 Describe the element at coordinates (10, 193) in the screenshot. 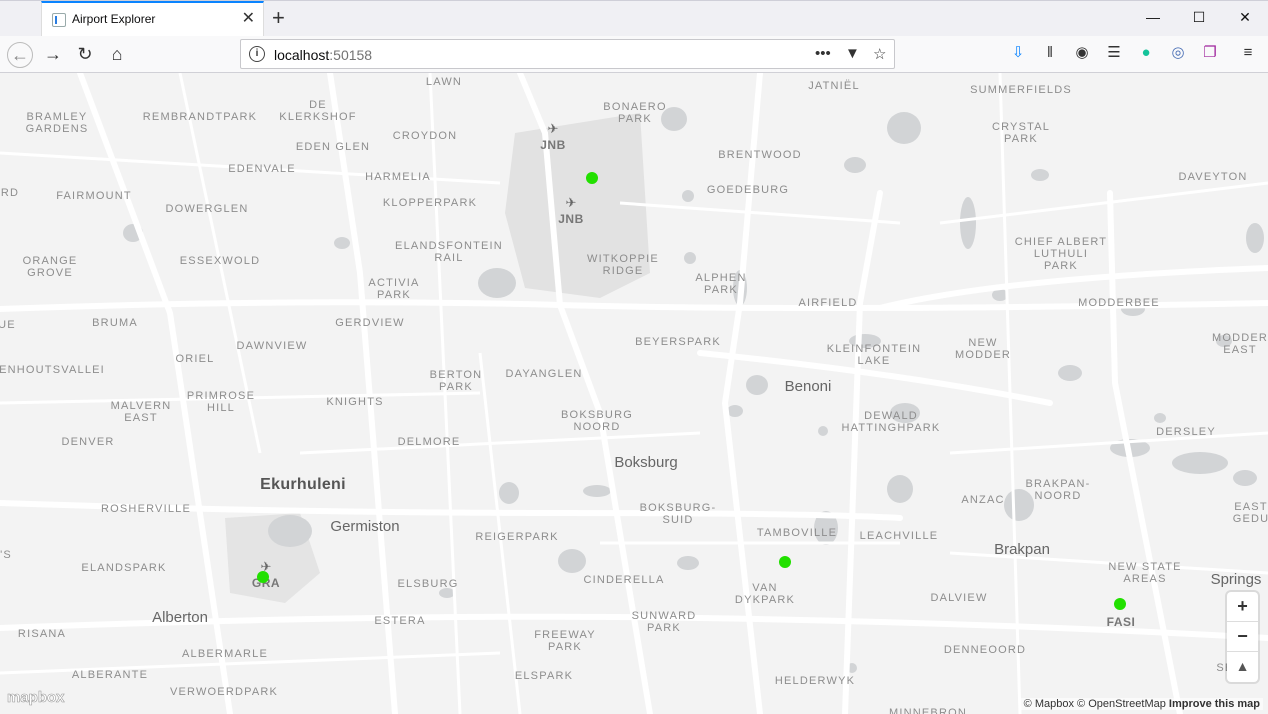

I see `neighborhood-label: RD` at that location.